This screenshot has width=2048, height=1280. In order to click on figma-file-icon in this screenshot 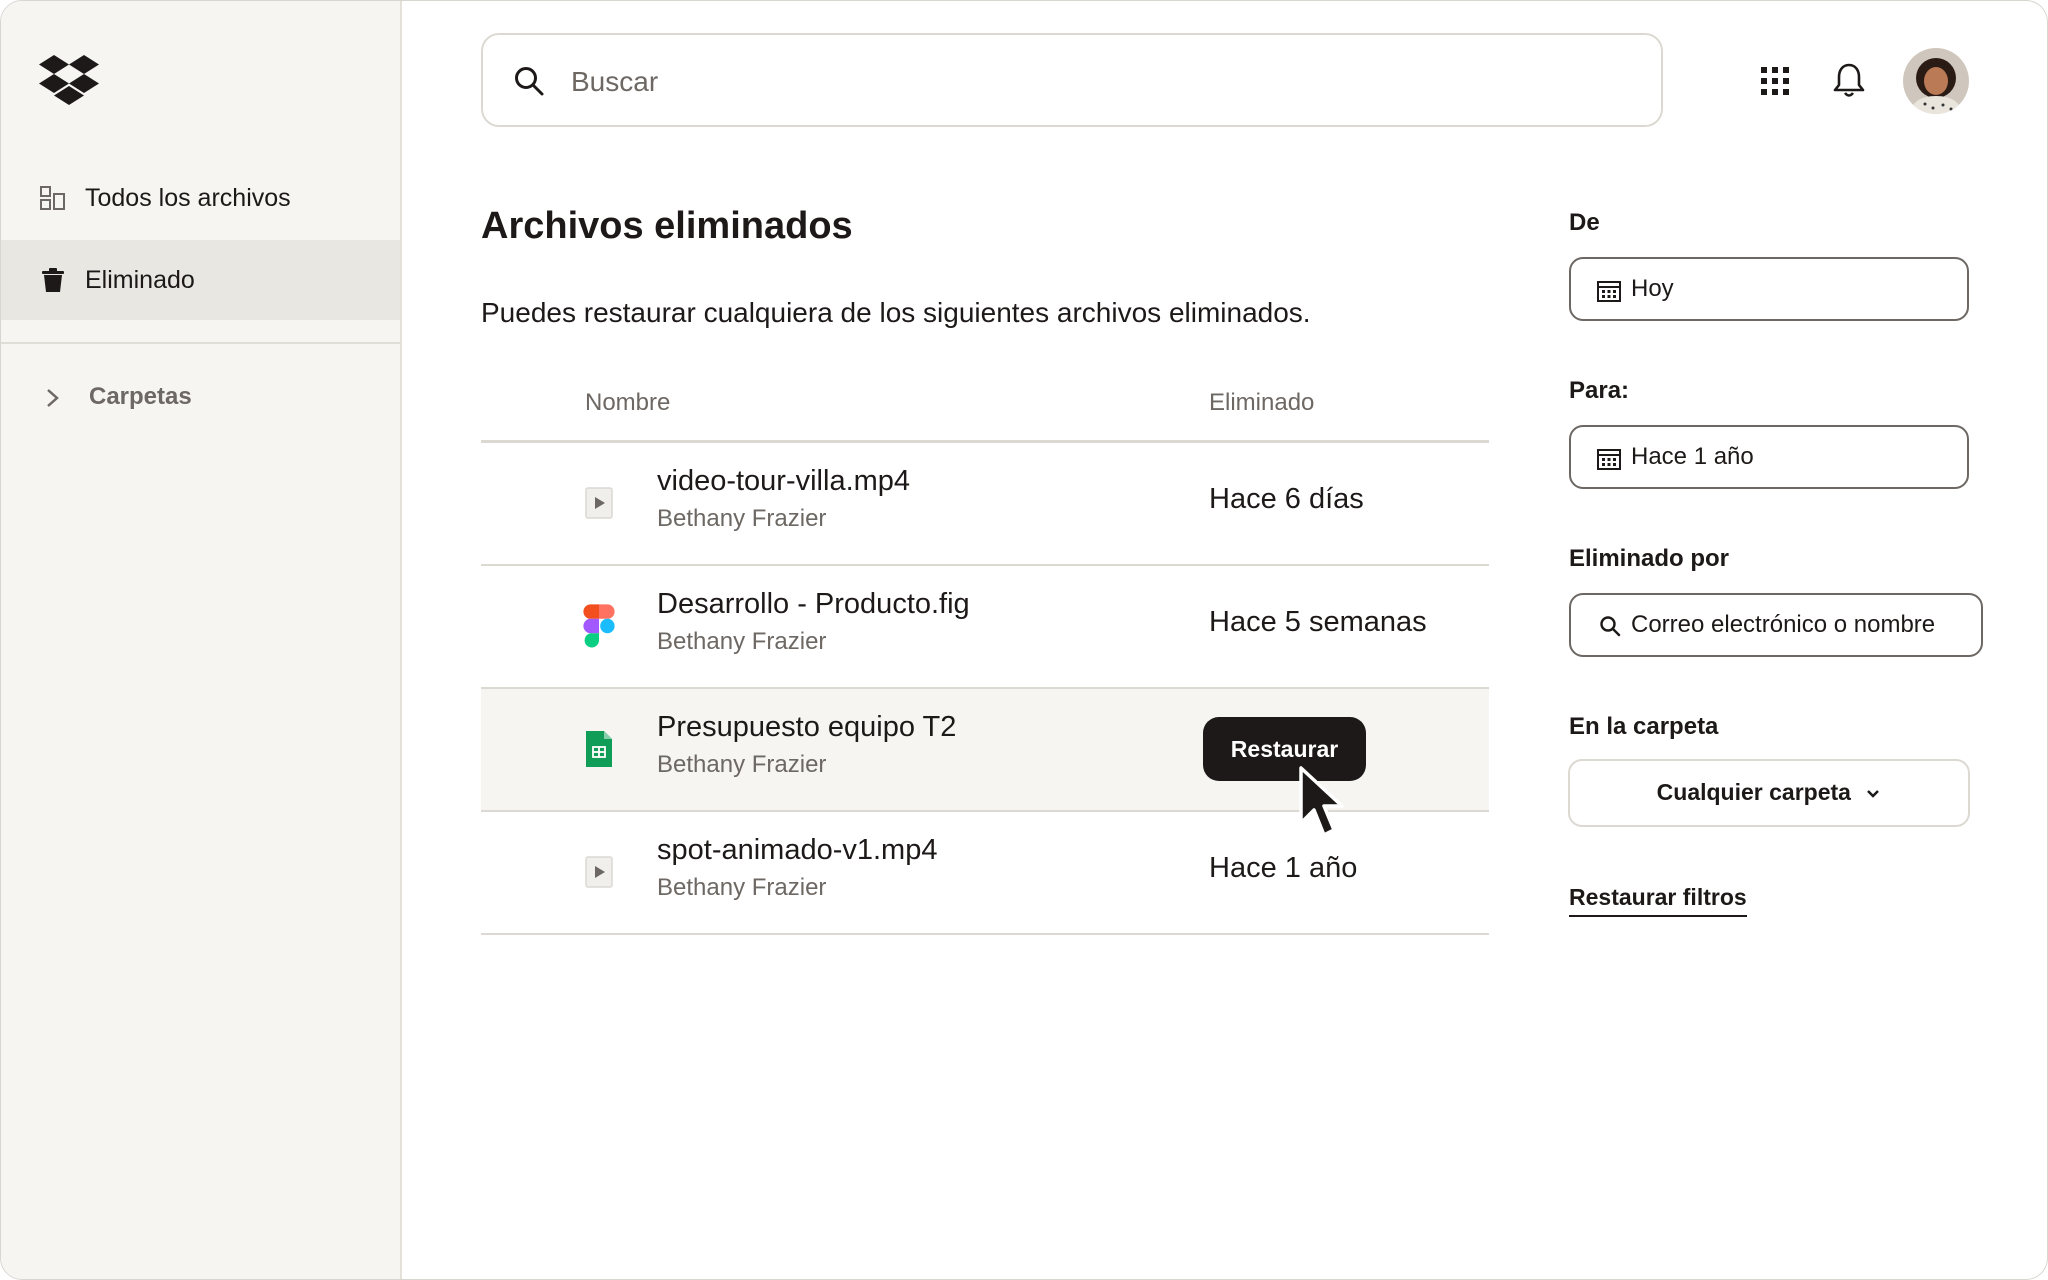, I will do `click(599, 626)`.